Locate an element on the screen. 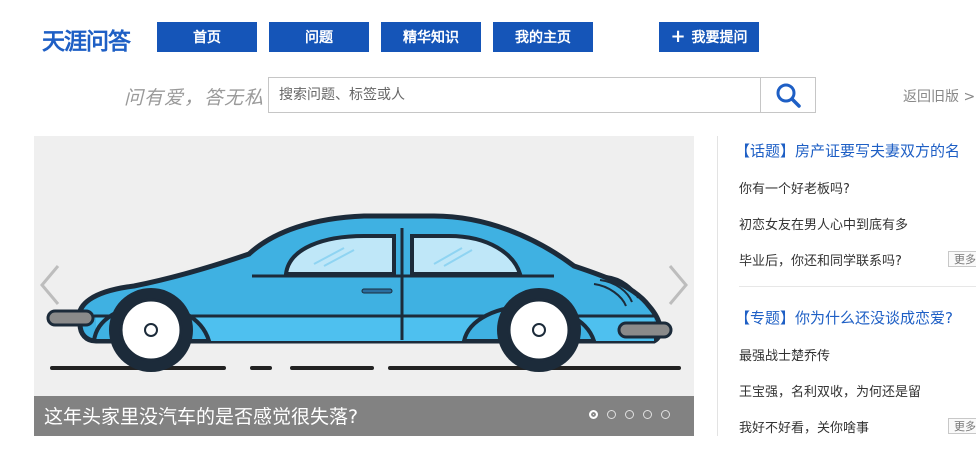 Image resolution: width=976 pixels, height=457 pixels. list-item: 我好不好看，关你啥事 is located at coordinates (804, 426).